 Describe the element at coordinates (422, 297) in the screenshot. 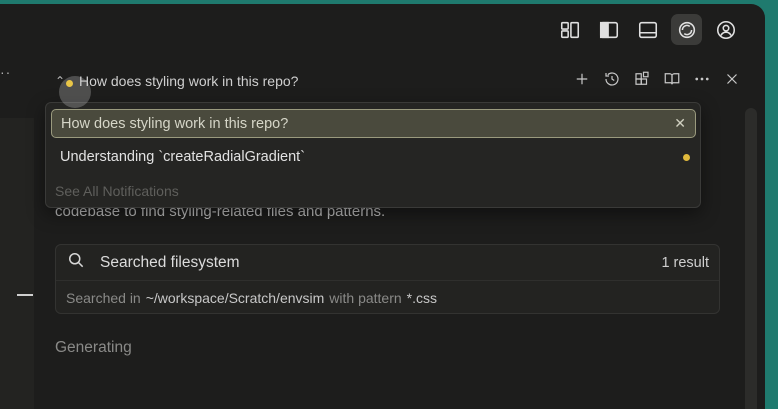

I see `search-pattern: *.css` at that location.